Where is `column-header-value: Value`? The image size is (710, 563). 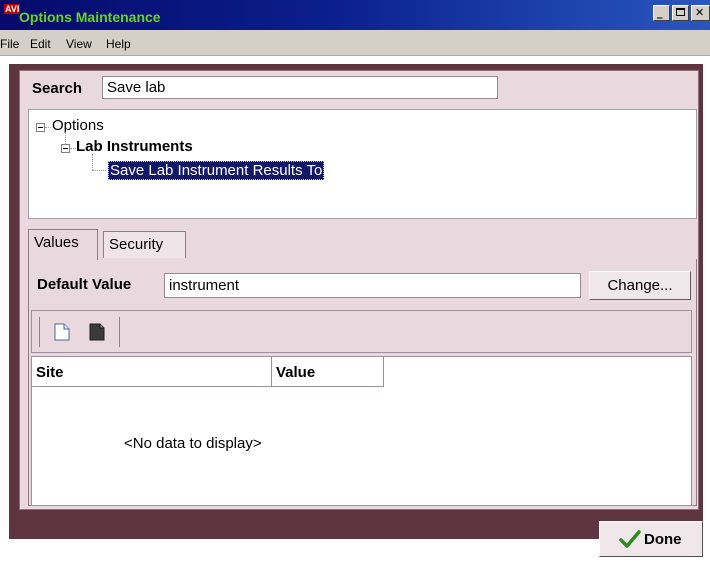 column-header-value: Value is located at coordinates (328, 372).